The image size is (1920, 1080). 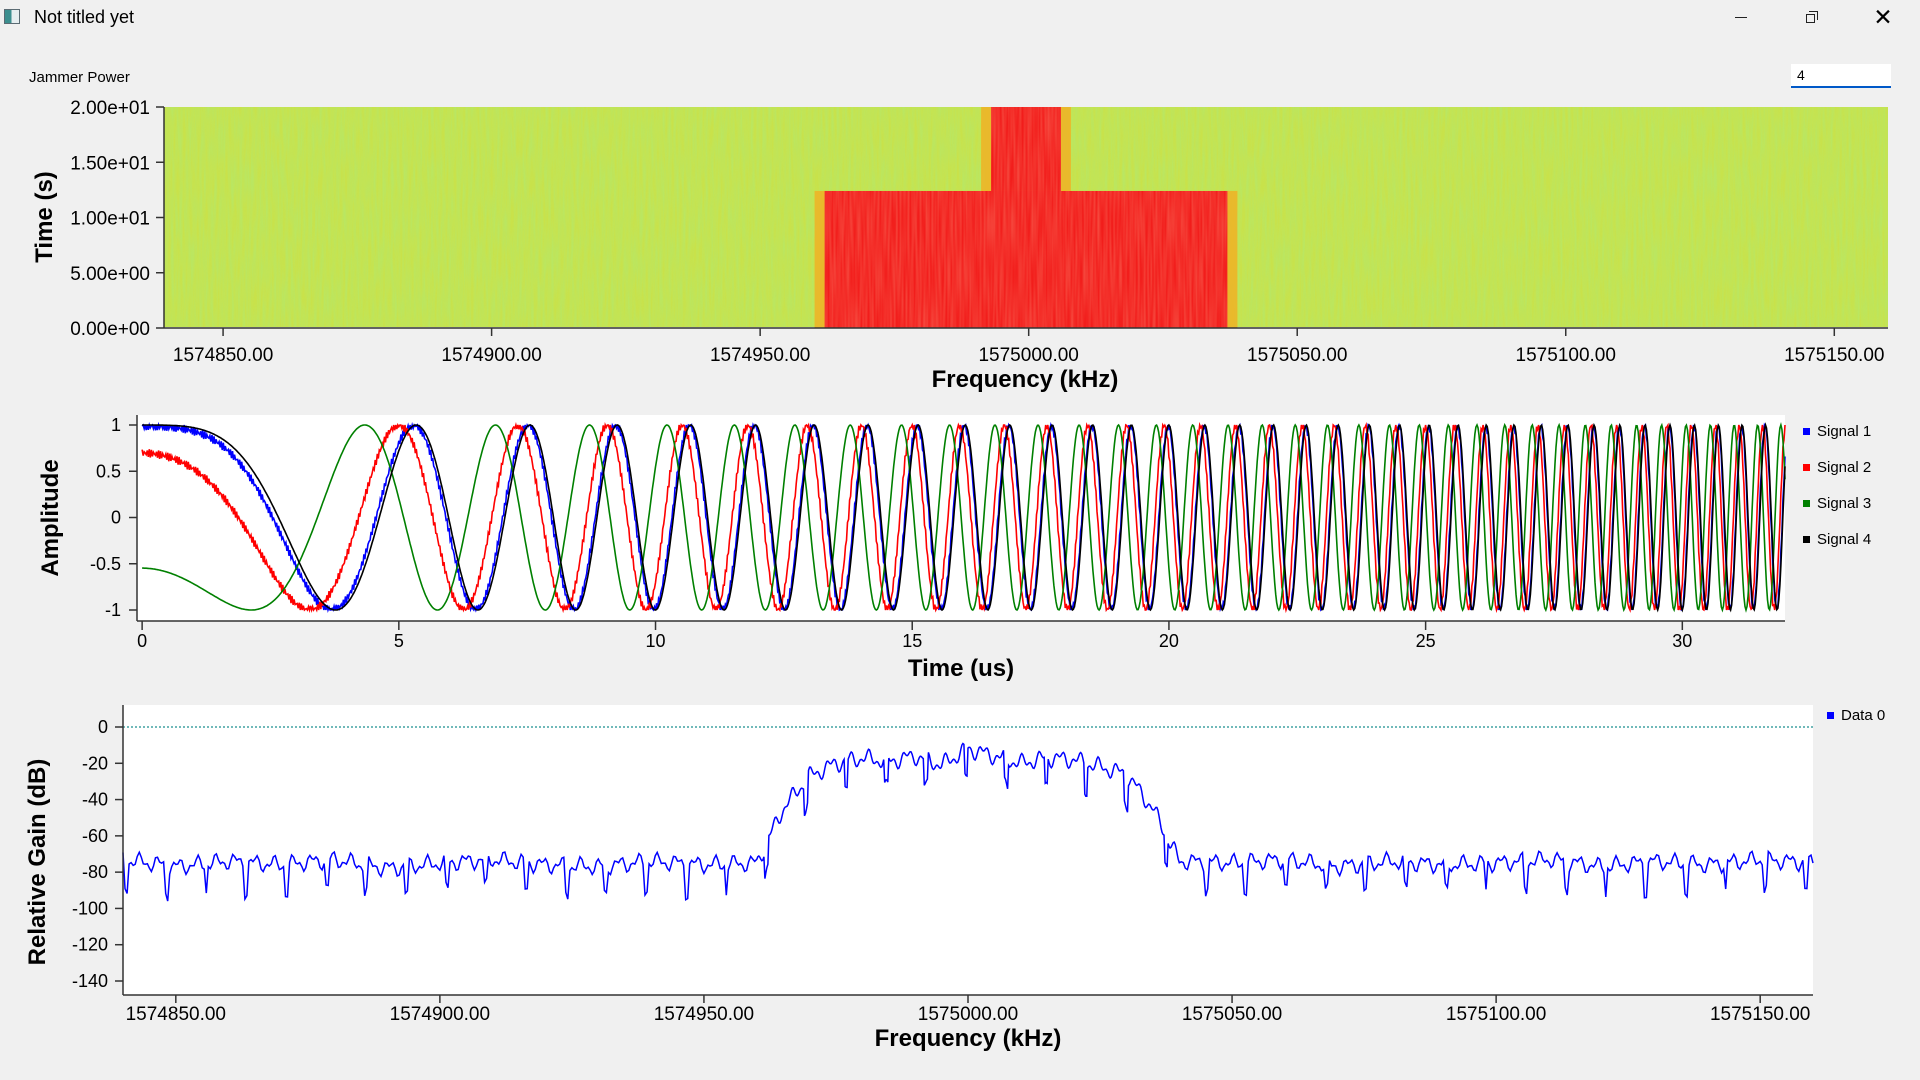 I want to click on waterfall-x-tick-label: 1574850.00, so click(x=223, y=355).